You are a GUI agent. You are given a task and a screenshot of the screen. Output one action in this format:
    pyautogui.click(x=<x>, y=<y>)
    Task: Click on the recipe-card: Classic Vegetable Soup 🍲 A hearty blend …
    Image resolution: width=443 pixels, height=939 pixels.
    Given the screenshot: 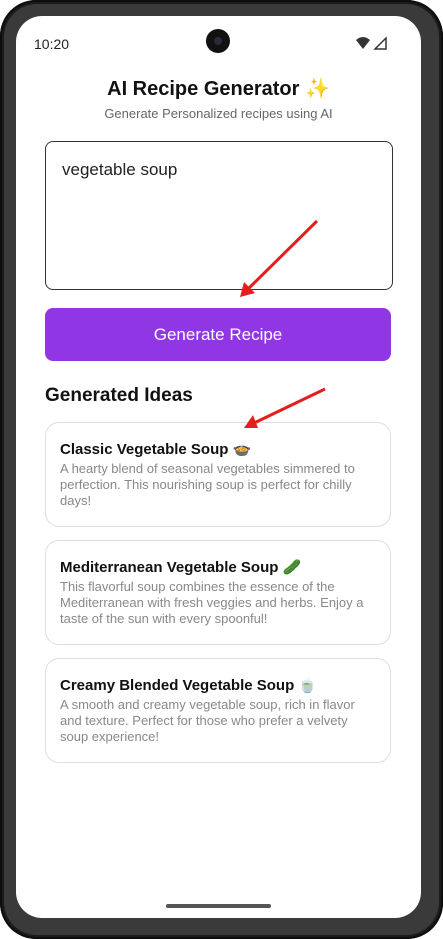 What is the action you would take?
    pyautogui.click(x=218, y=474)
    